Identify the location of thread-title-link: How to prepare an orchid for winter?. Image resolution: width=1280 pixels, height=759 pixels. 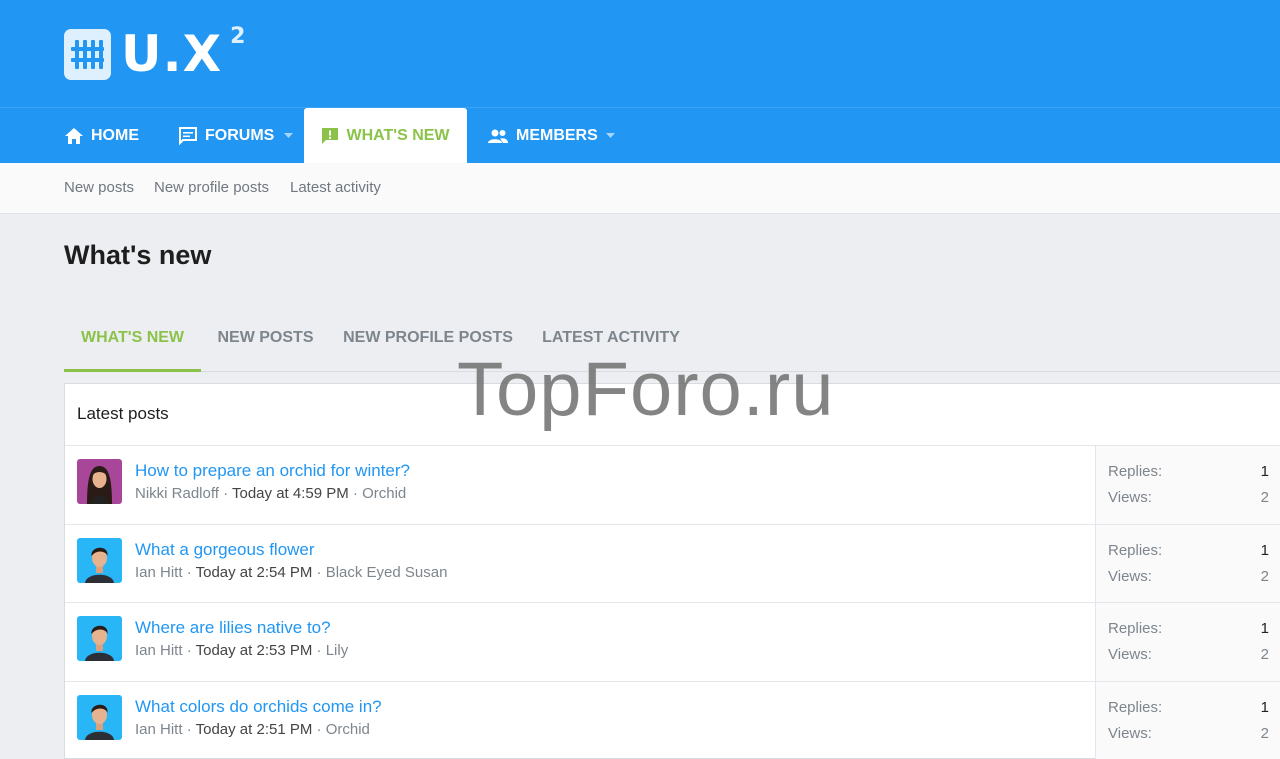
(272, 471).